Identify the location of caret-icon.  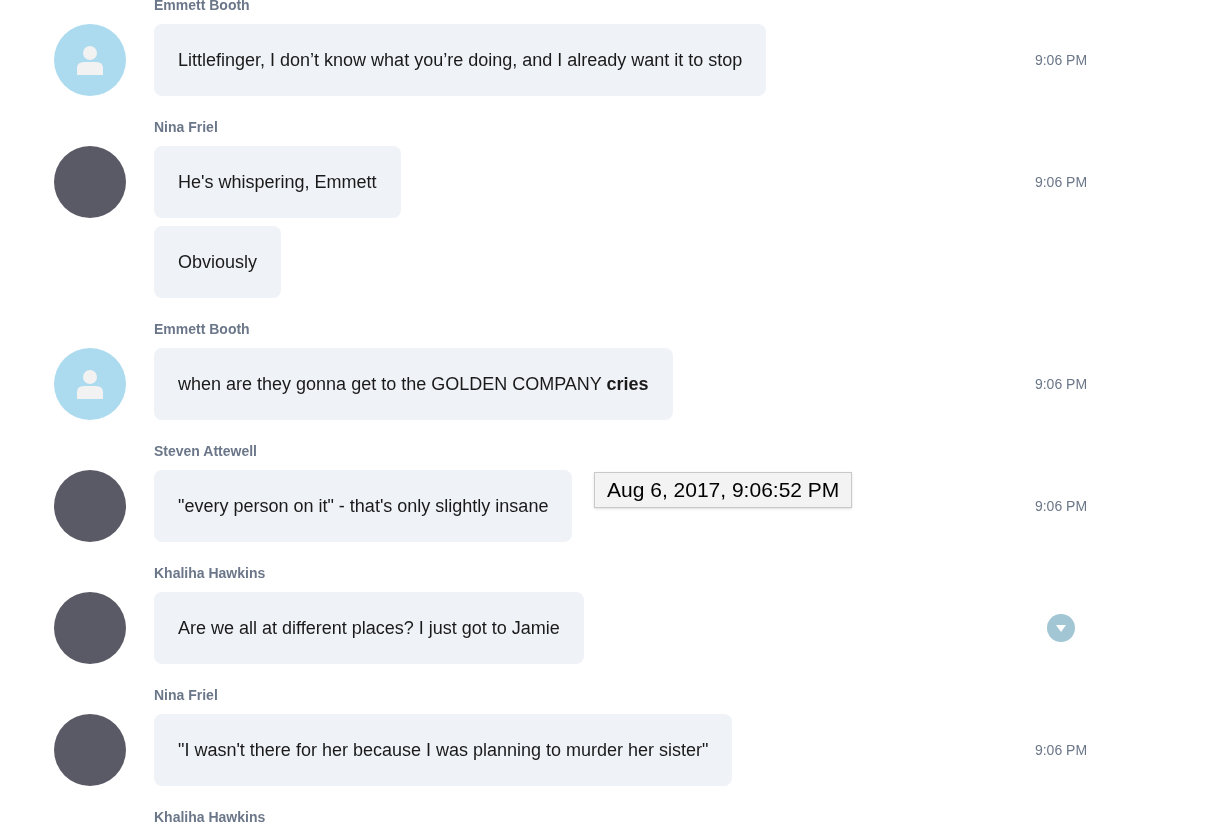
(1061, 628).